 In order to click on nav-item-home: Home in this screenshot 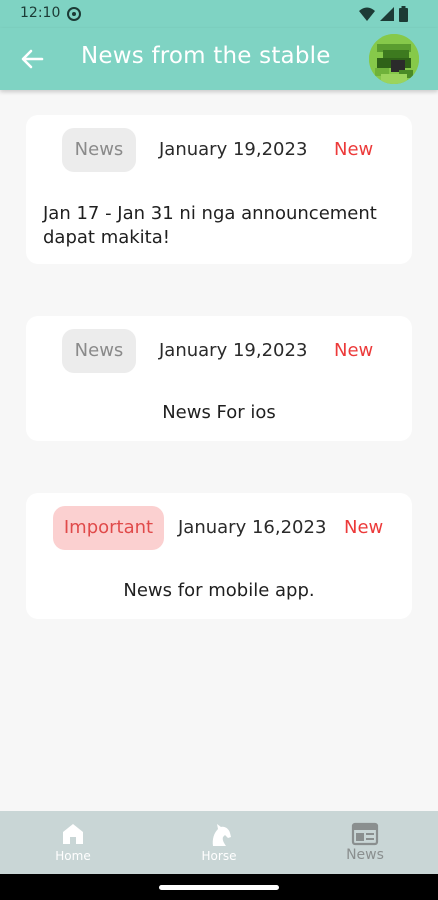, I will do `click(73, 842)`.